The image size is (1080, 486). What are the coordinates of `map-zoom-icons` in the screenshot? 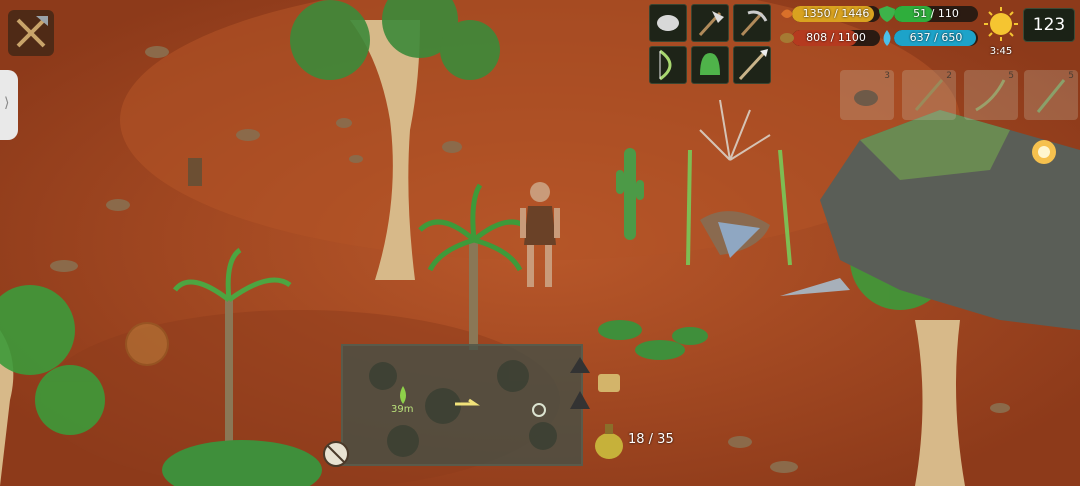 It's located at (580, 383).